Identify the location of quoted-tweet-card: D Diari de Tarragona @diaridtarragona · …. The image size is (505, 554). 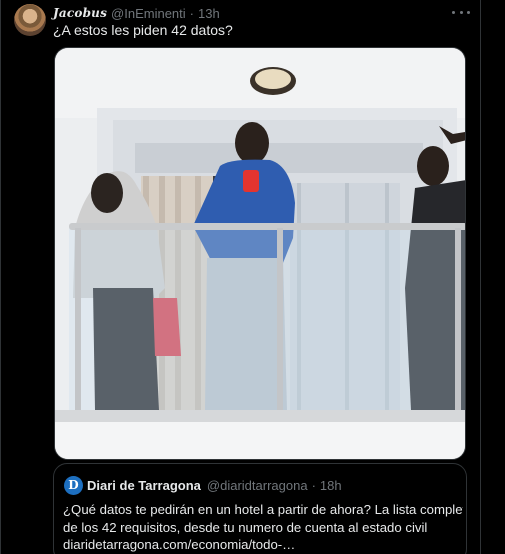
(260, 508).